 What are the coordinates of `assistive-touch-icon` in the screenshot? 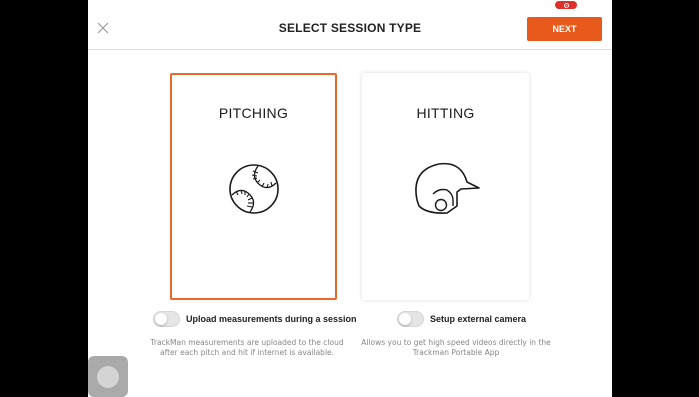 It's located at (108, 377).